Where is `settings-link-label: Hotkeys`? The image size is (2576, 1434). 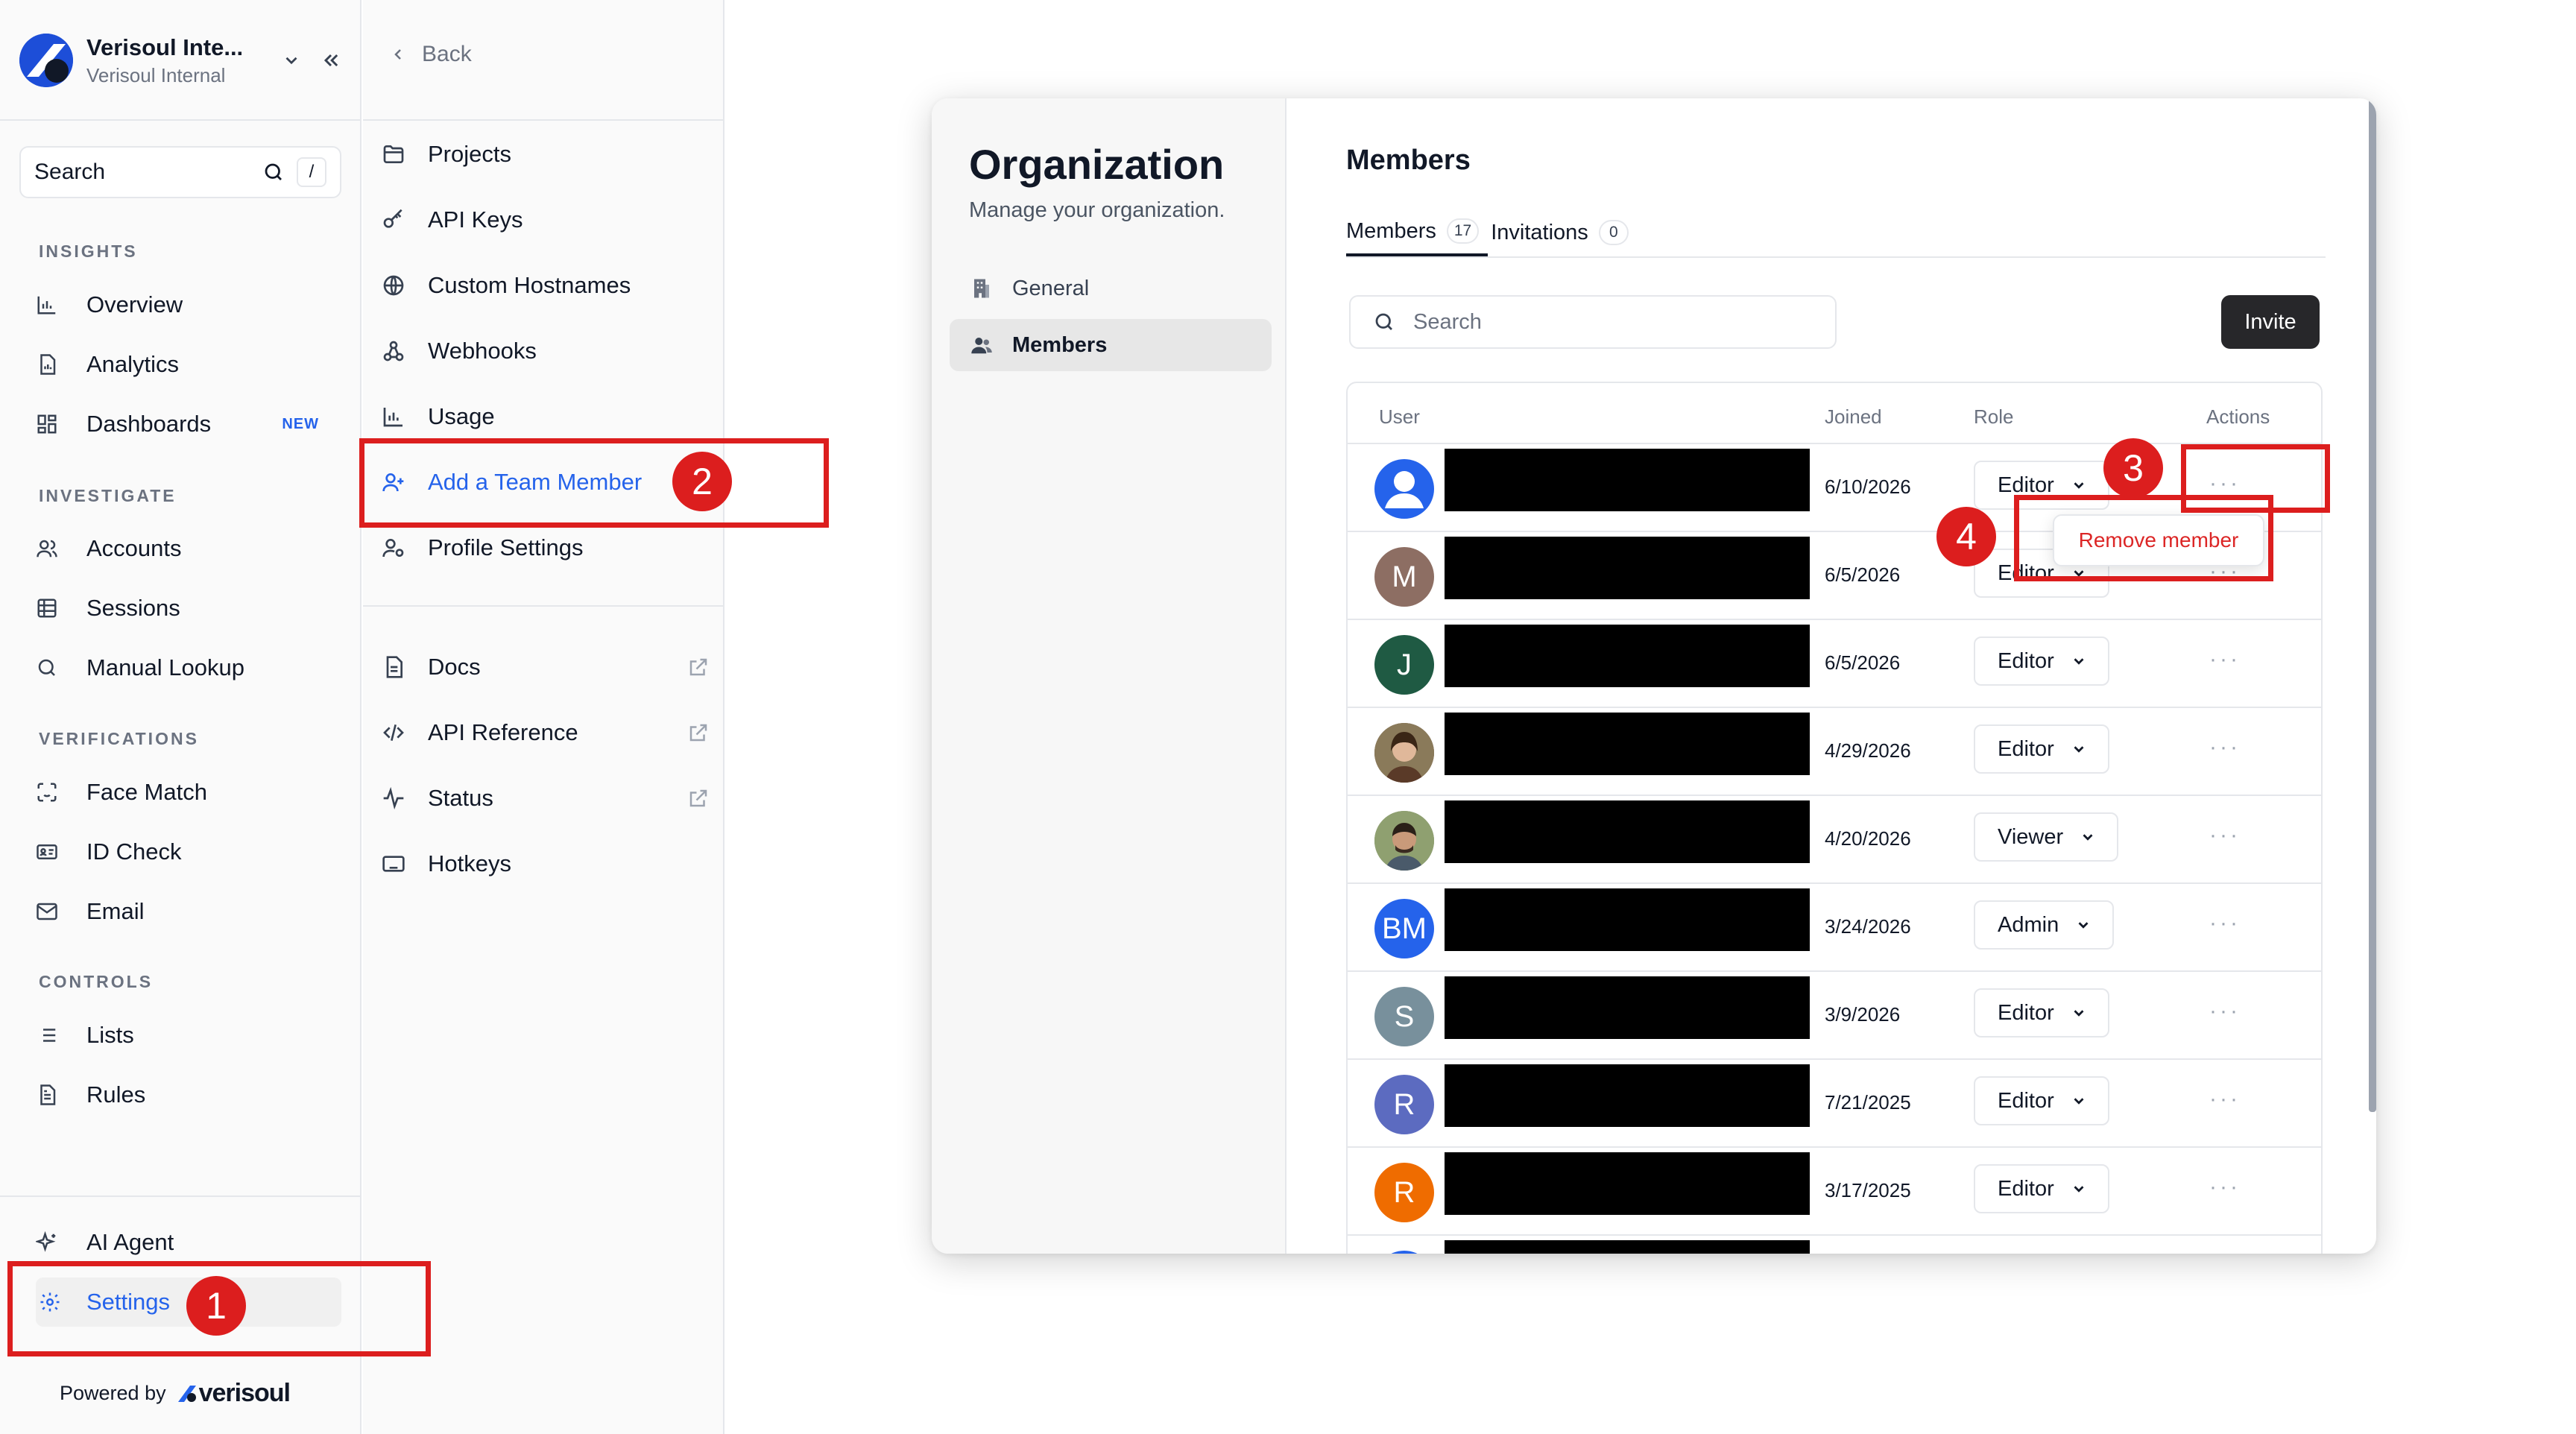 settings-link-label: Hotkeys is located at coordinates (469, 863).